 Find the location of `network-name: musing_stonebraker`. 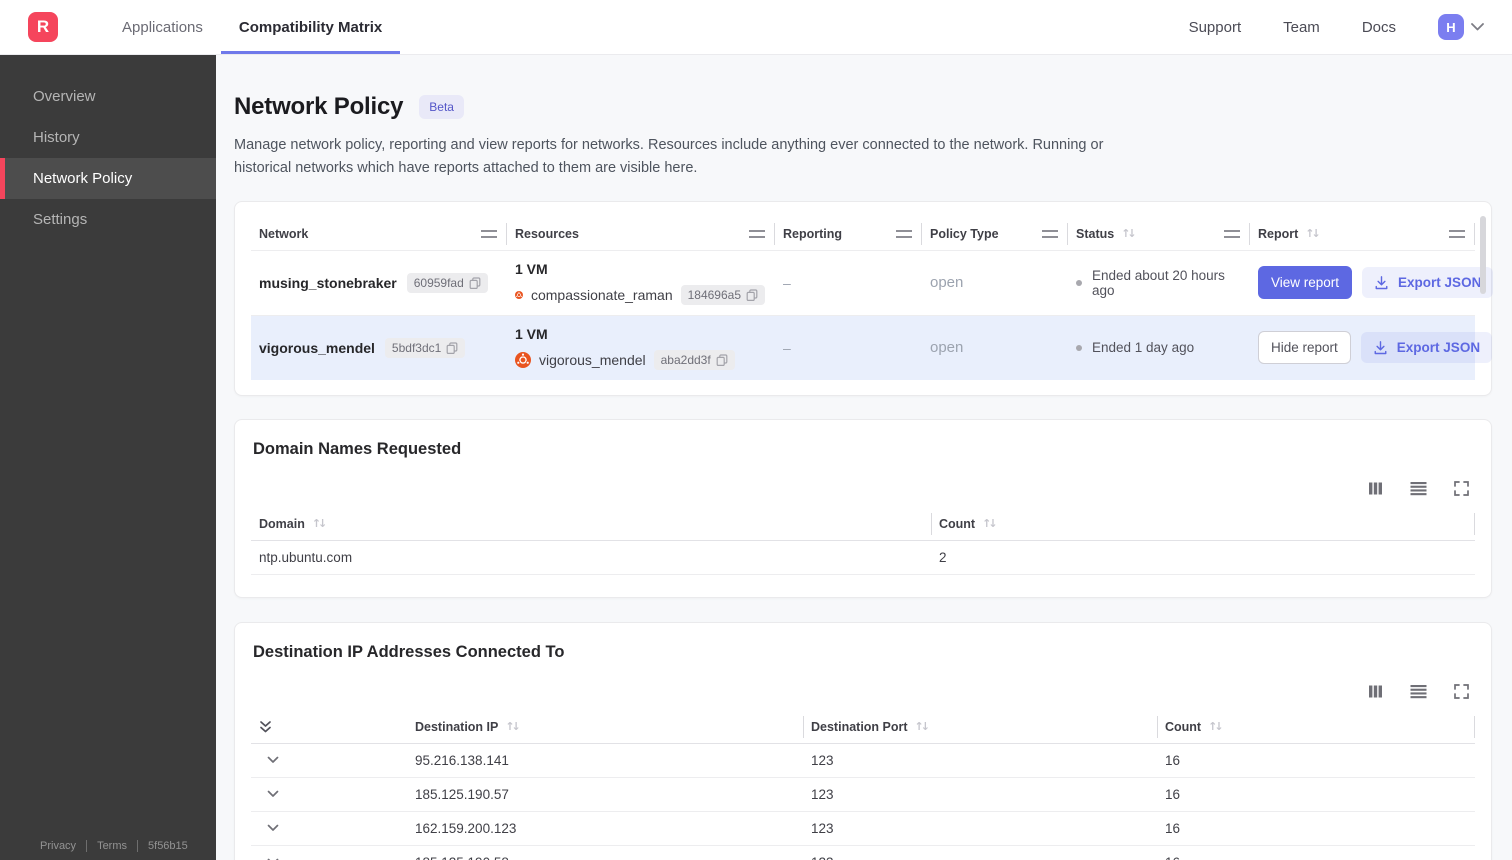

network-name: musing_stonebraker is located at coordinates (328, 282).